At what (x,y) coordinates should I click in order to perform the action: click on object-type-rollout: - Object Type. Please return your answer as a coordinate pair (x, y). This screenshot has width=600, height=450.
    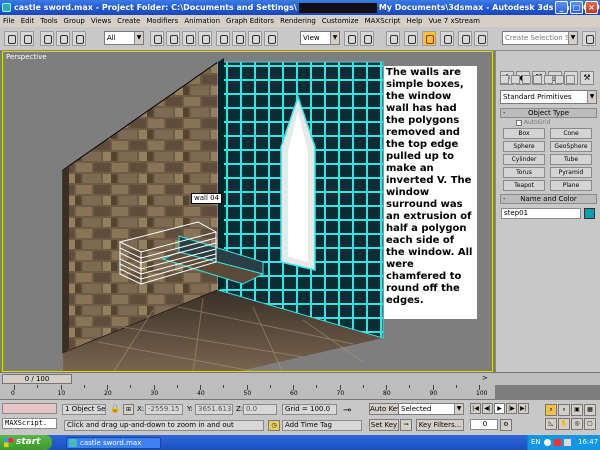
    Looking at the image, I should click on (548, 113).